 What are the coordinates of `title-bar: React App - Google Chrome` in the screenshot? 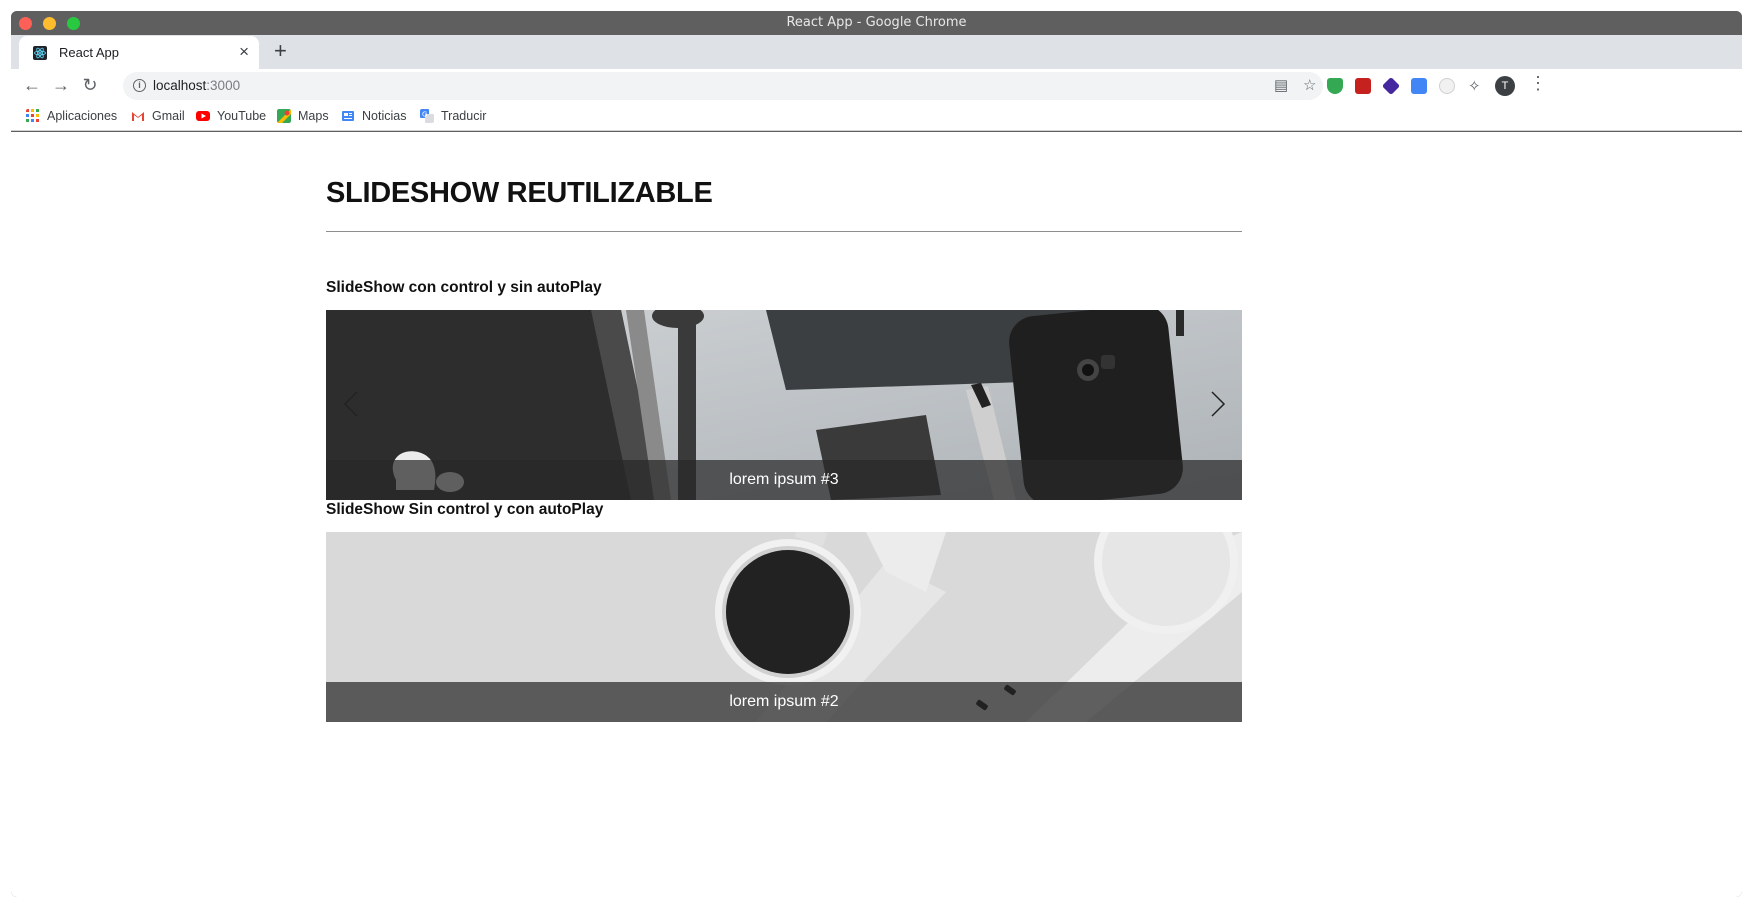 It's located at (876, 23).